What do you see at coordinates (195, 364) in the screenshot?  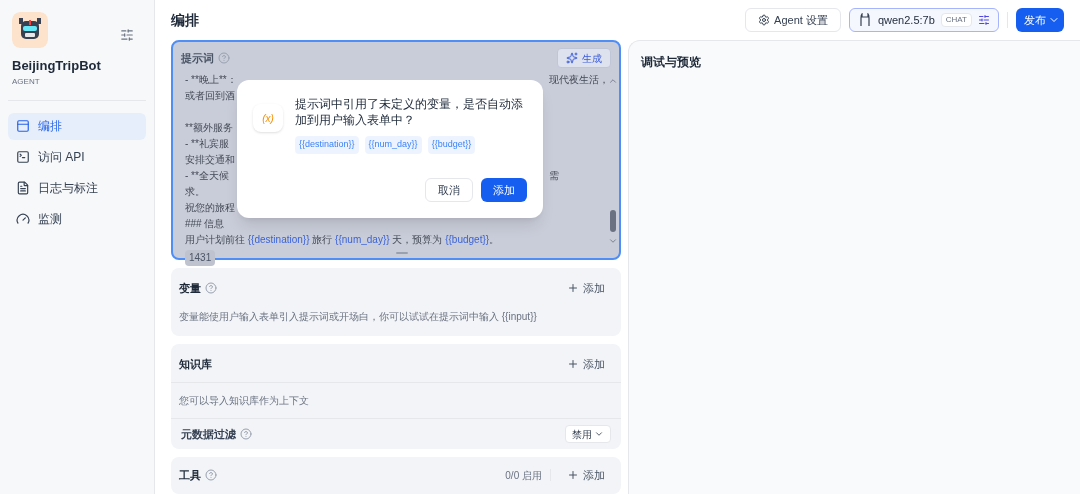 I see `section-title: 知识库` at bounding box center [195, 364].